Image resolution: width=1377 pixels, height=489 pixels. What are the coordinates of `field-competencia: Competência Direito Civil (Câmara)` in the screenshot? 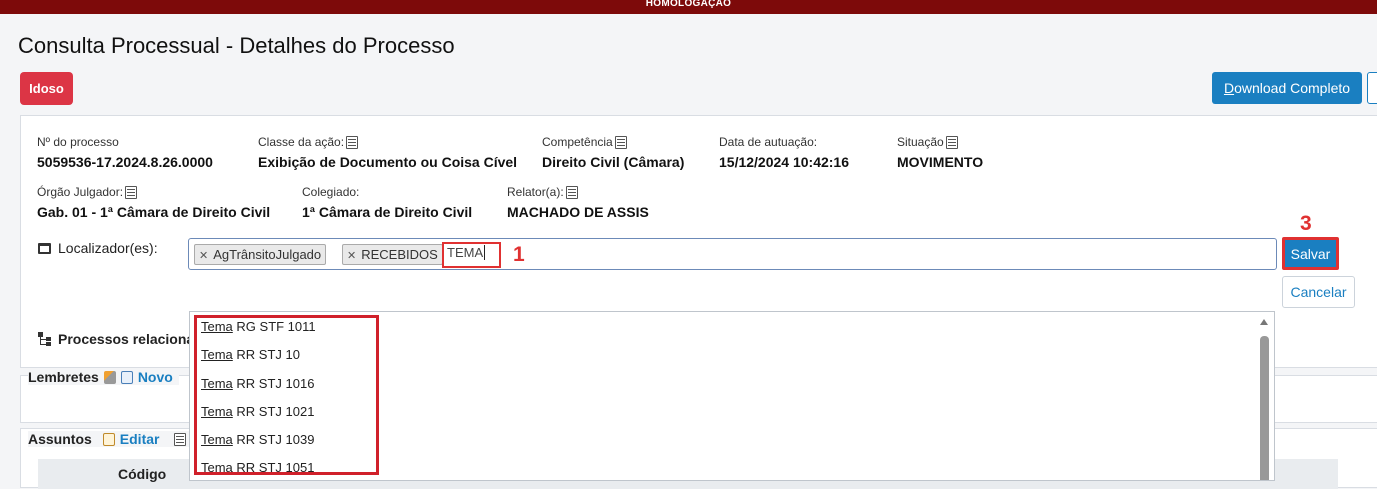 It's located at (613, 152).